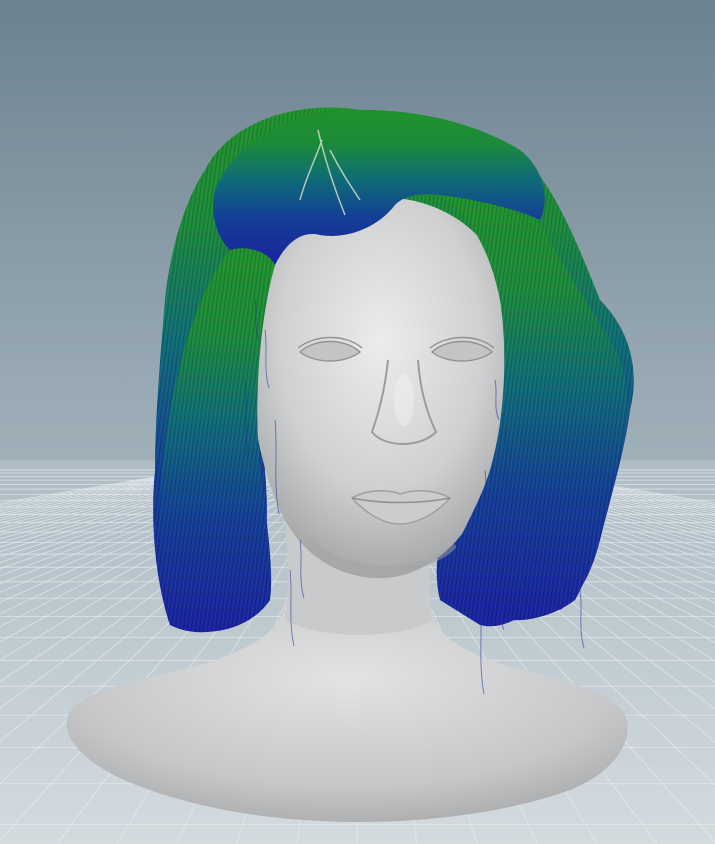  Describe the element at coordinates (404, 400) in the screenshot. I see `nose-highlight` at that location.